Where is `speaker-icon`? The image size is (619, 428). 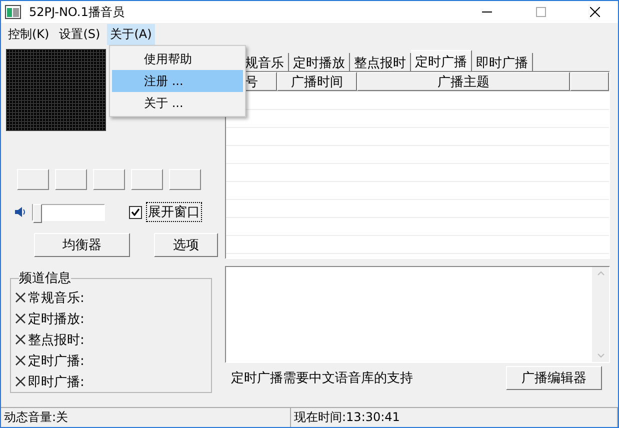
speaker-icon is located at coordinates (20, 212).